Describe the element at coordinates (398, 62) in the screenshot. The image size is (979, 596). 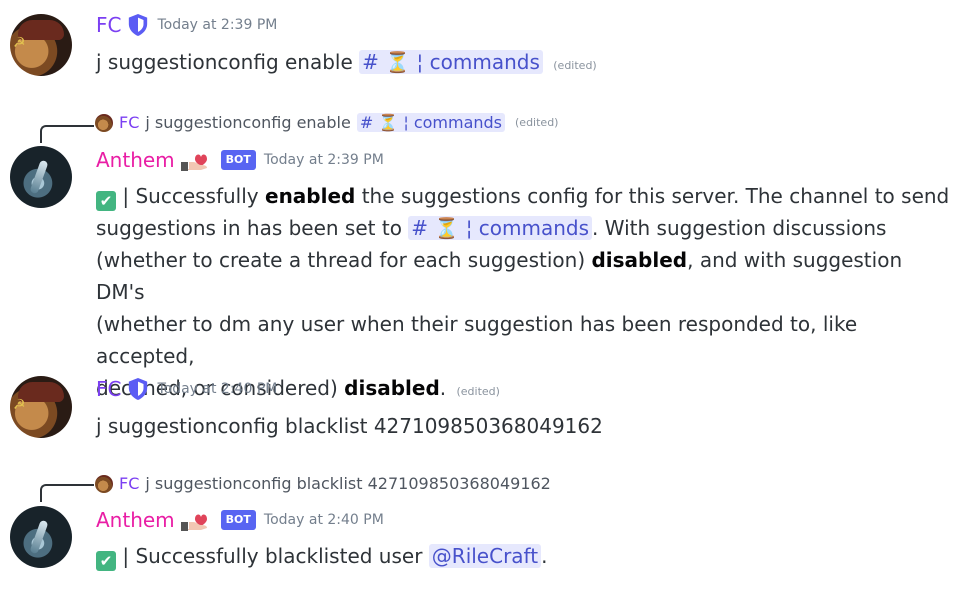
I see `hourglass-emoji: ⏳` at that location.